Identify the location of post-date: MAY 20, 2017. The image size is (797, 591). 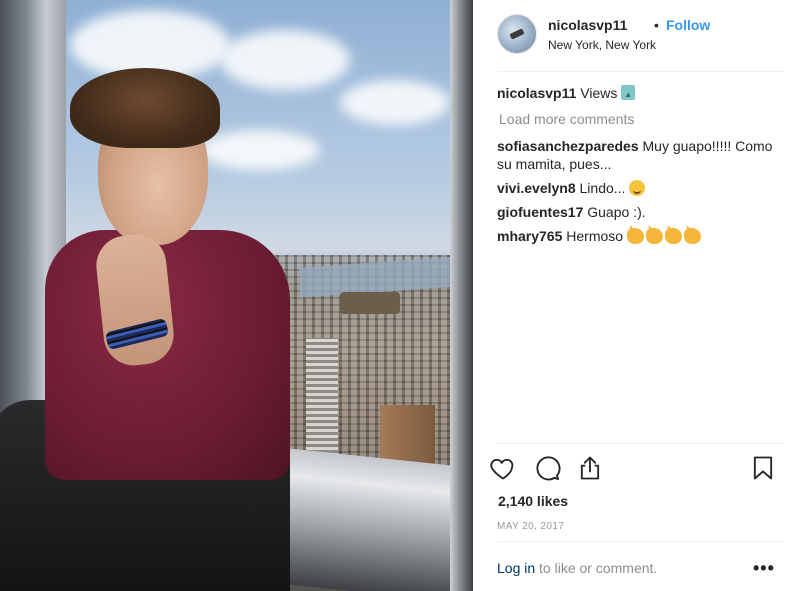
(531, 526).